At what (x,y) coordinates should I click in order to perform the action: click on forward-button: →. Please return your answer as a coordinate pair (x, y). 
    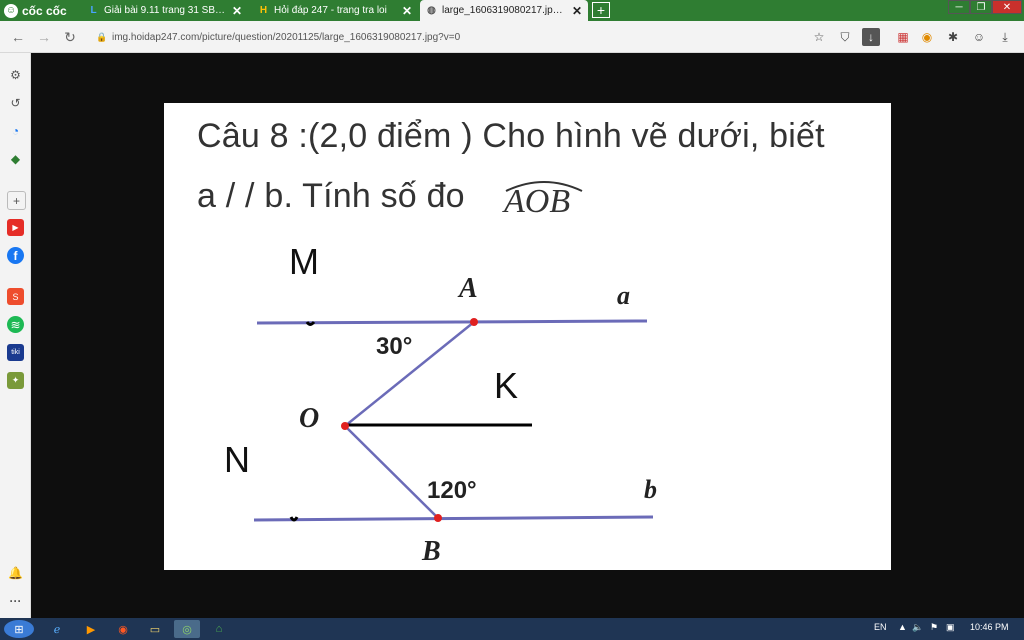
    Looking at the image, I should click on (44, 37).